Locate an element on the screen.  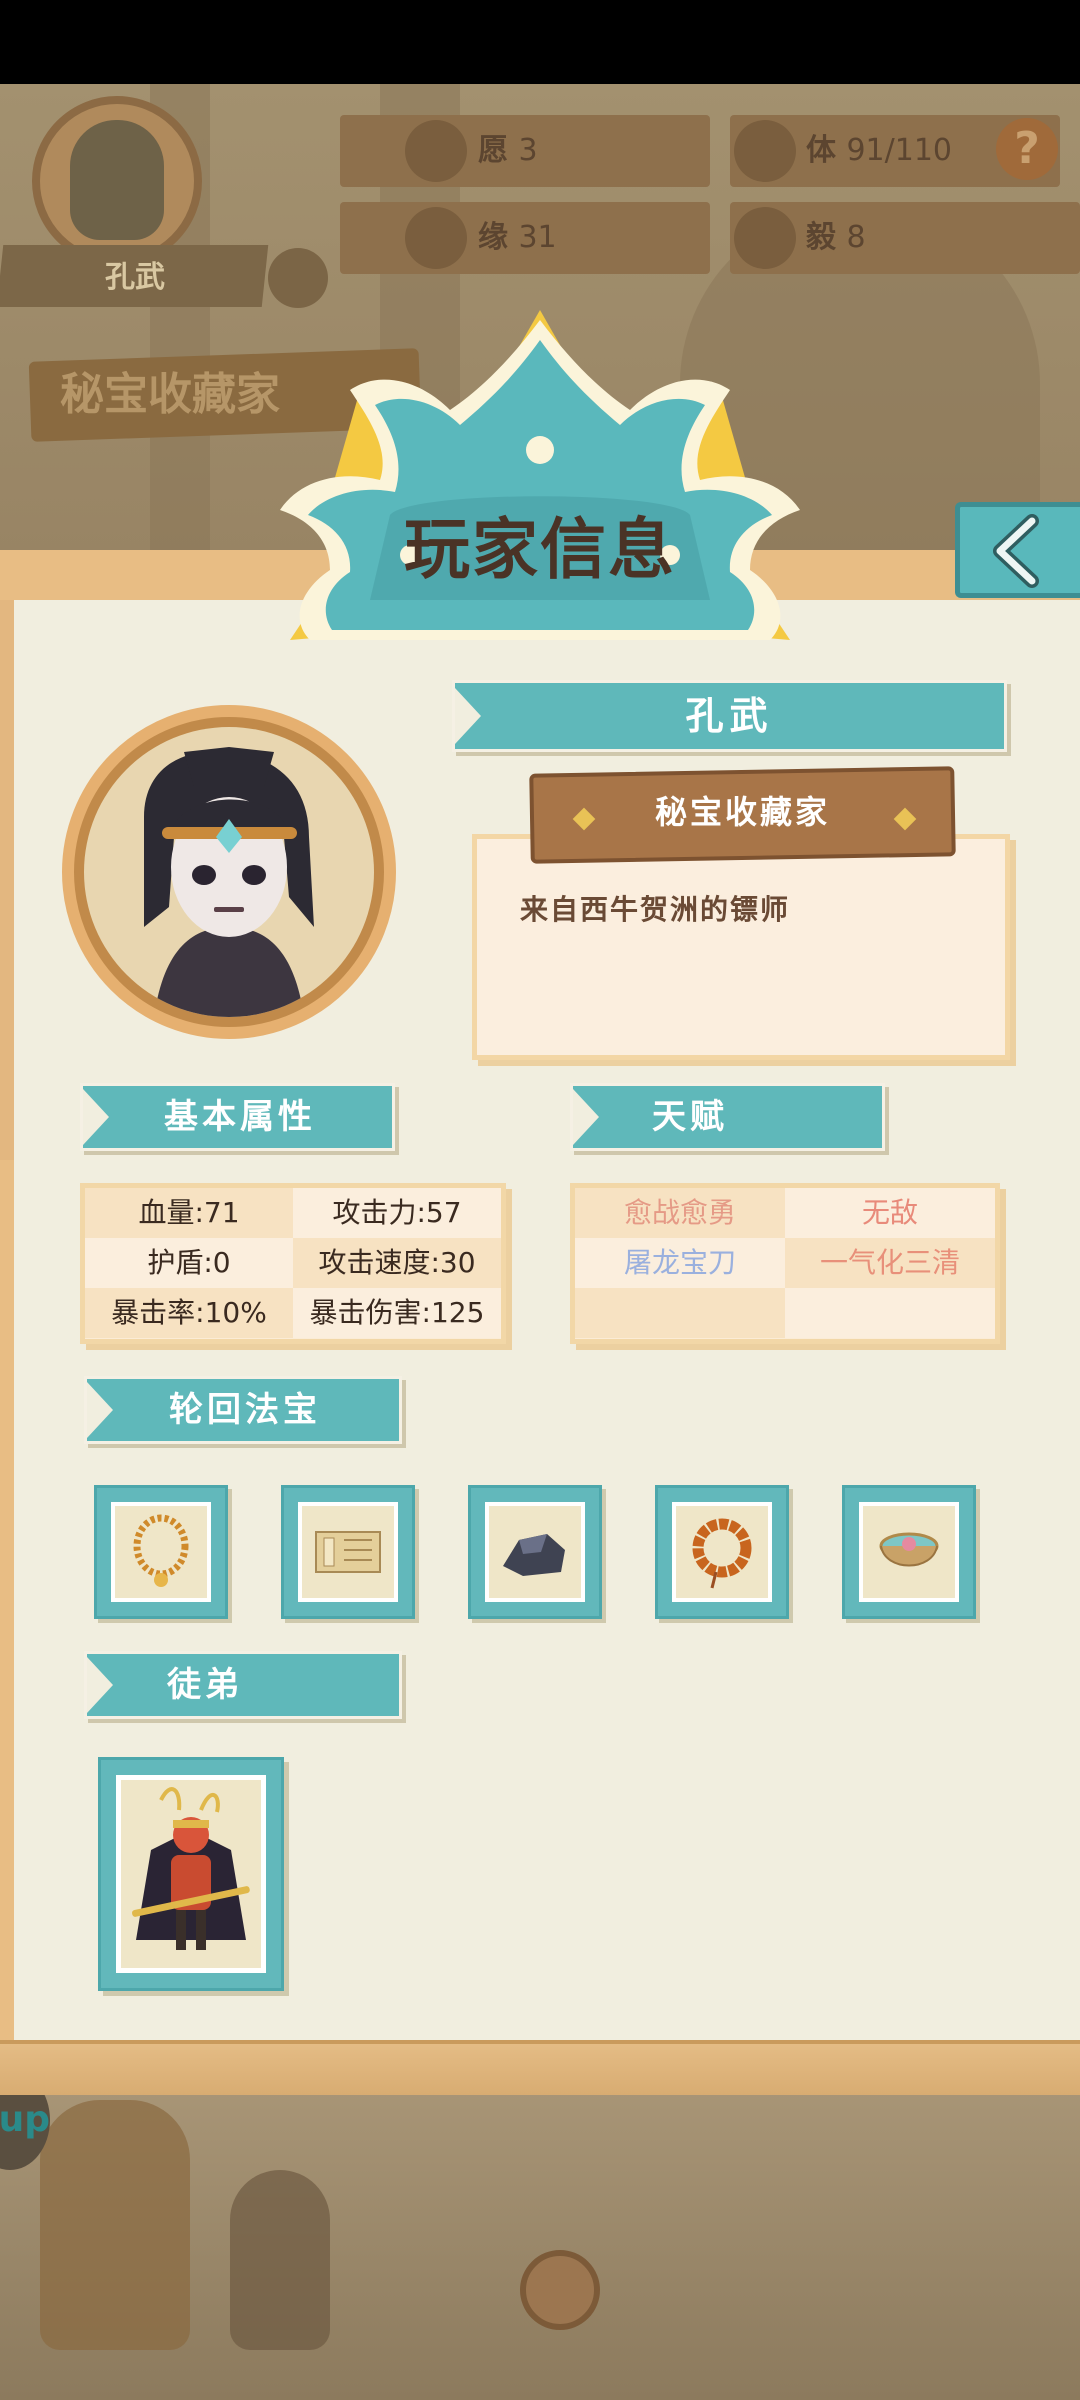
stat-cell: 攻击力:57 is located at coordinates (397, 1213).